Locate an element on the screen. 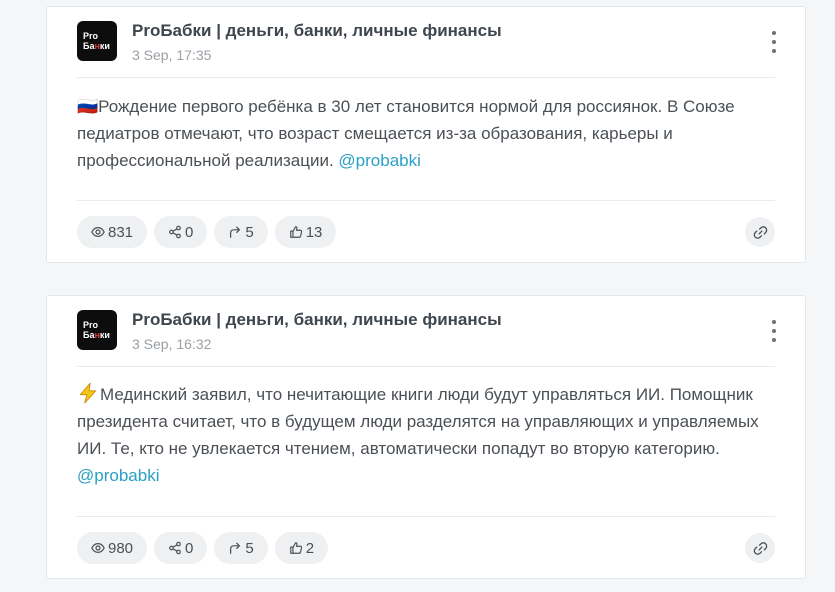 The height and width of the screenshot is (592, 835). views-count: 980 is located at coordinates (121, 548).